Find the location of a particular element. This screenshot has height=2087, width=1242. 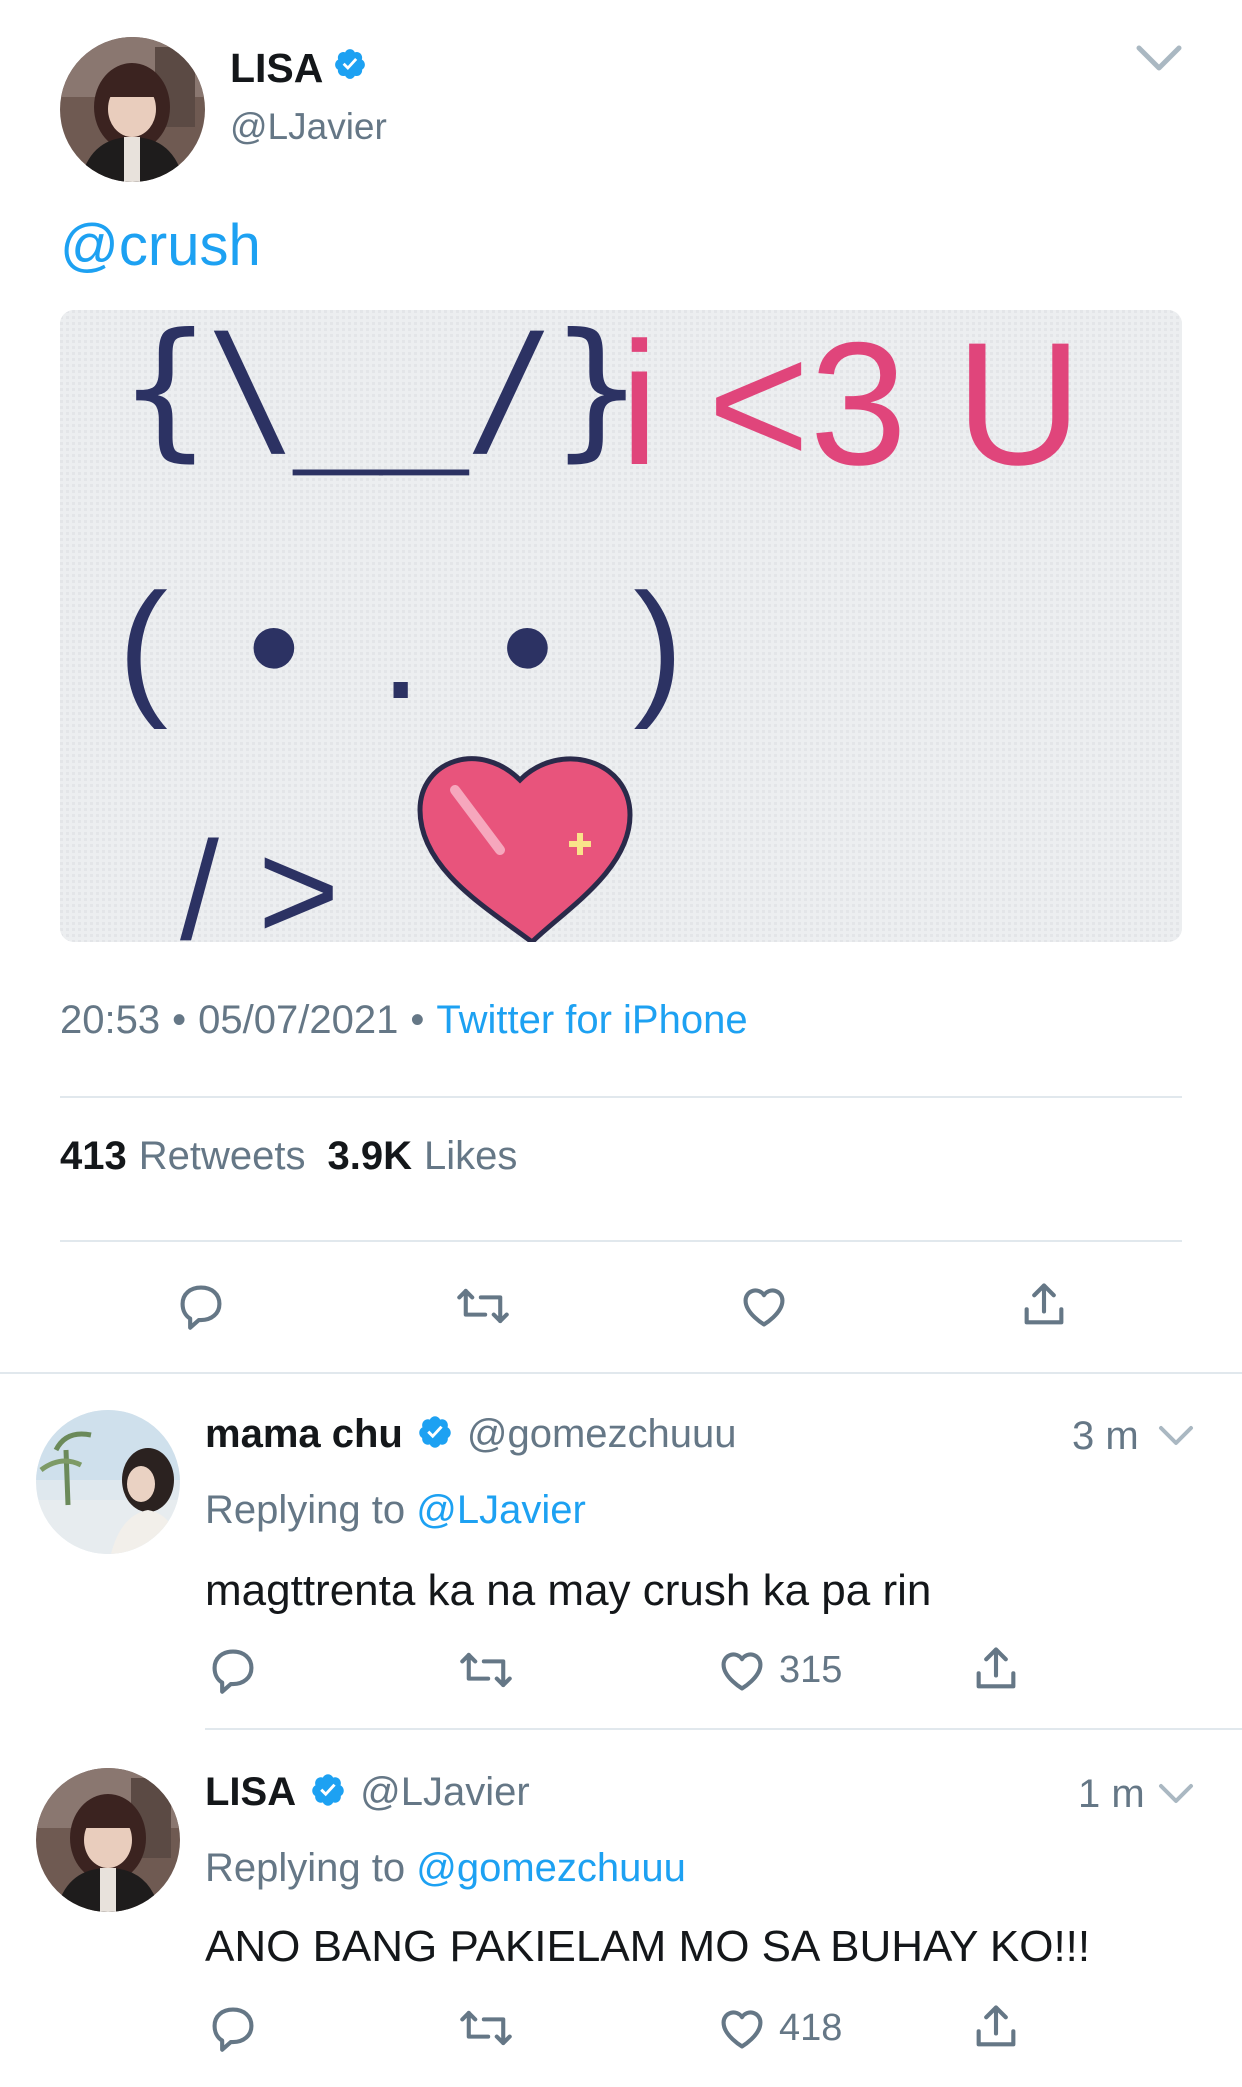

display-name: LISA is located at coordinates (277, 68).